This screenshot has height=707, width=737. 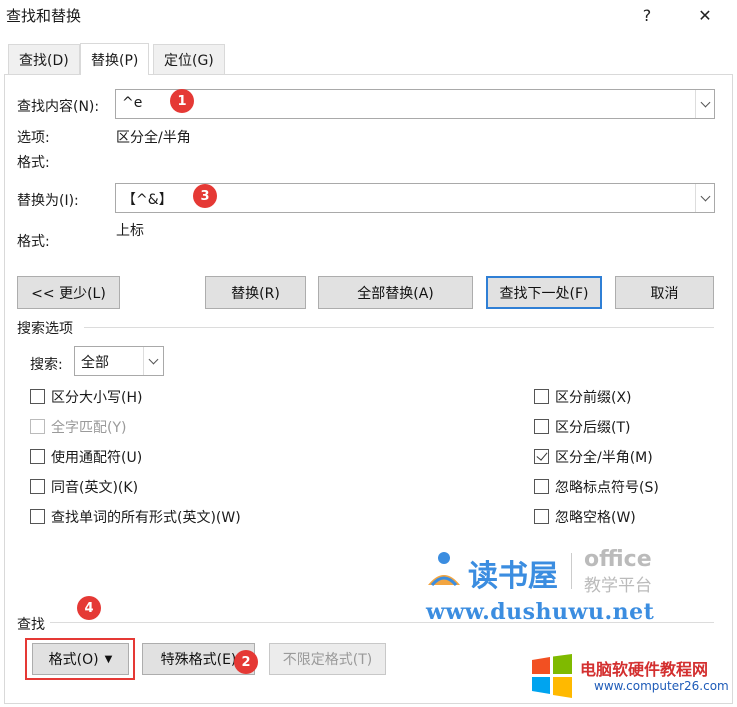 What do you see at coordinates (189, 59) in the screenshot?
I see `tab-goto: 定位(G)` at bounding box center [189, 59].